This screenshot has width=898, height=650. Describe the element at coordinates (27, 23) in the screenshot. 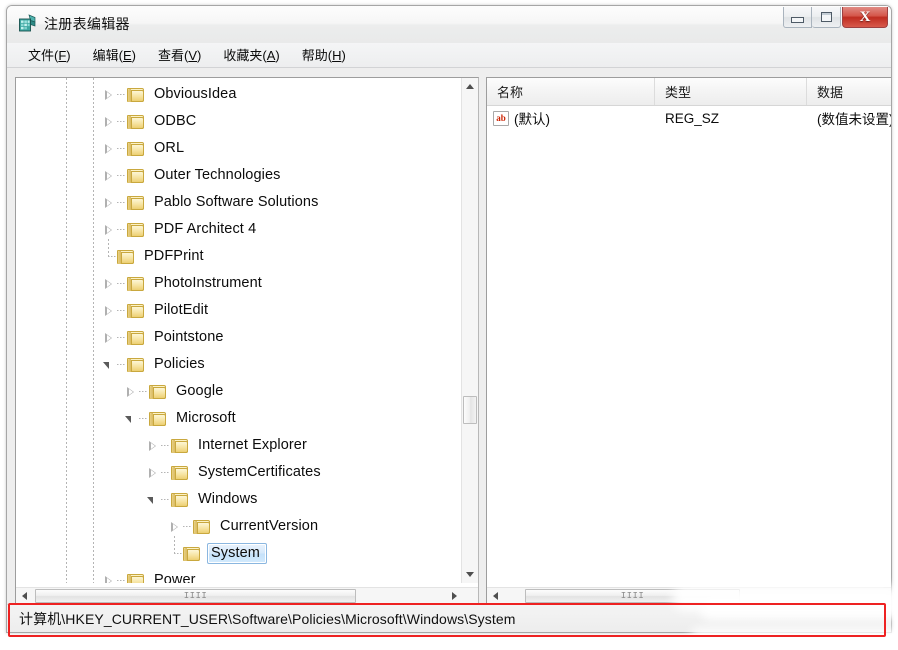

I see `registry-editor-icon` at that location.